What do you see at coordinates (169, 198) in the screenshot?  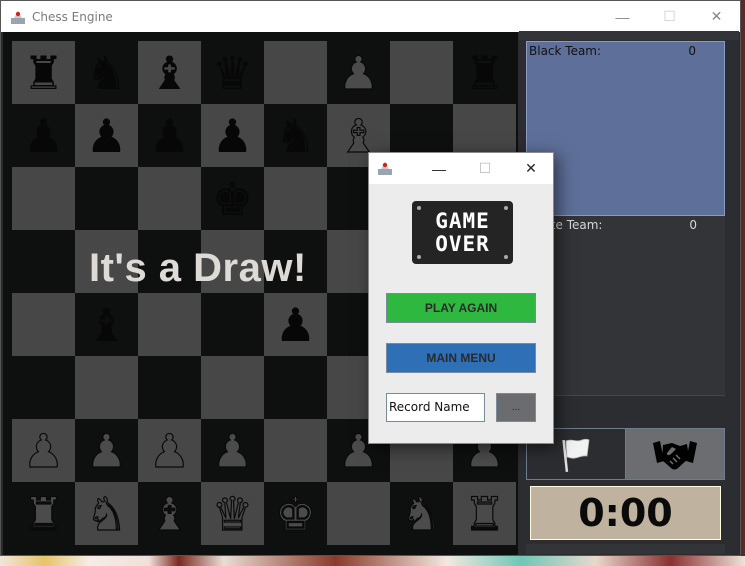 I see `square-c6` at bounding box center [169, 198].